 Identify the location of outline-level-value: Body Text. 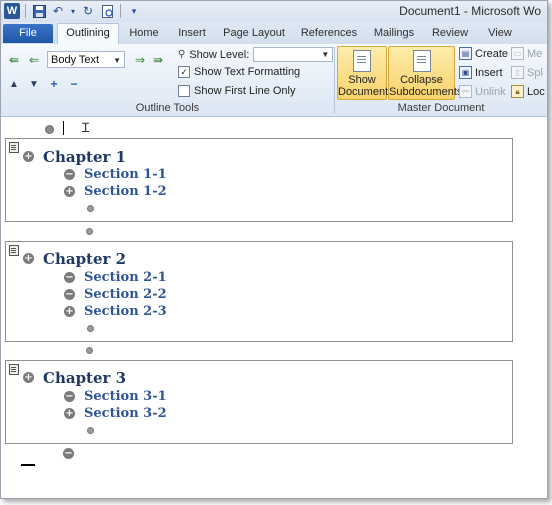
(75, 60).